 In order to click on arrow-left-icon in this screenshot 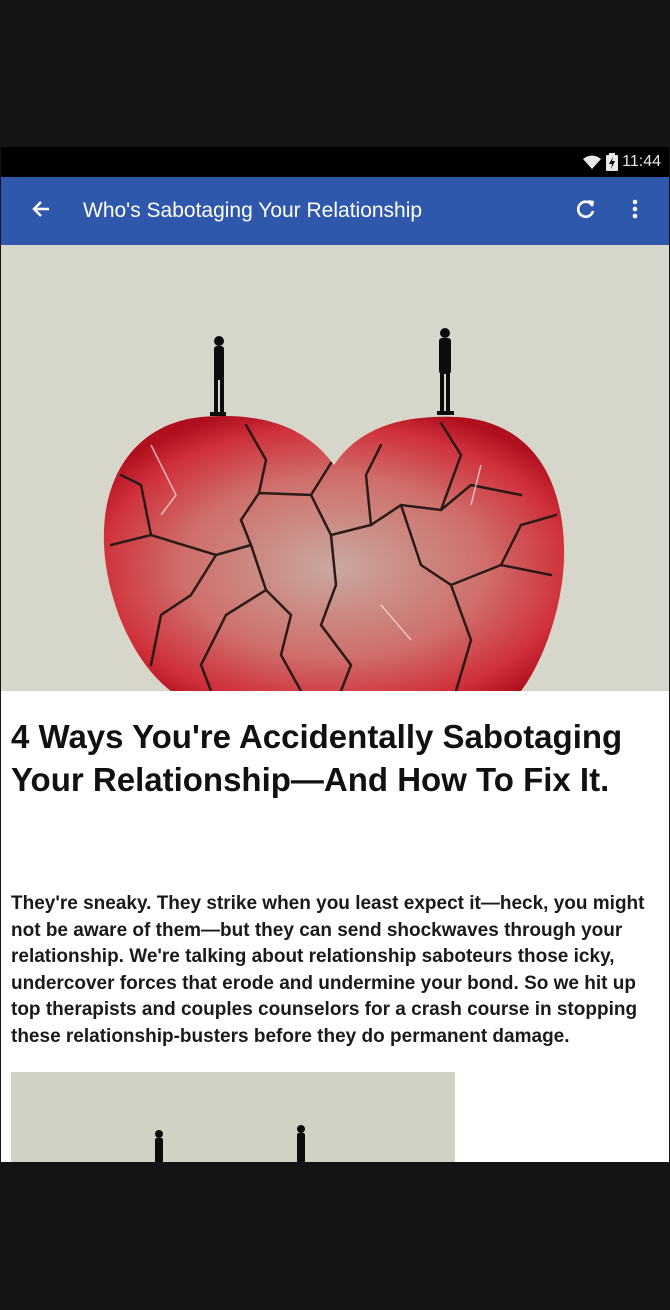, I will do `click(41, 211)`.